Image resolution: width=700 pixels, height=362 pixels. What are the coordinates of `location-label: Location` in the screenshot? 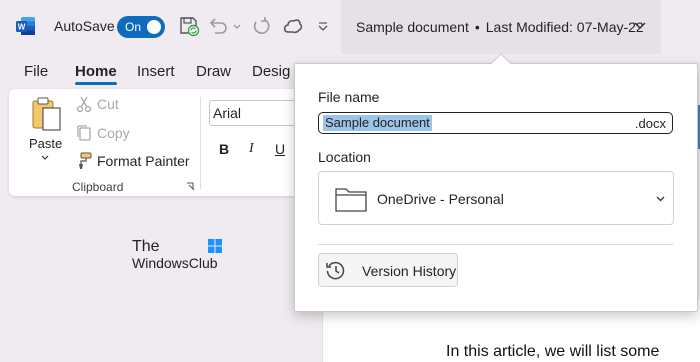 It's located at (344, 157).